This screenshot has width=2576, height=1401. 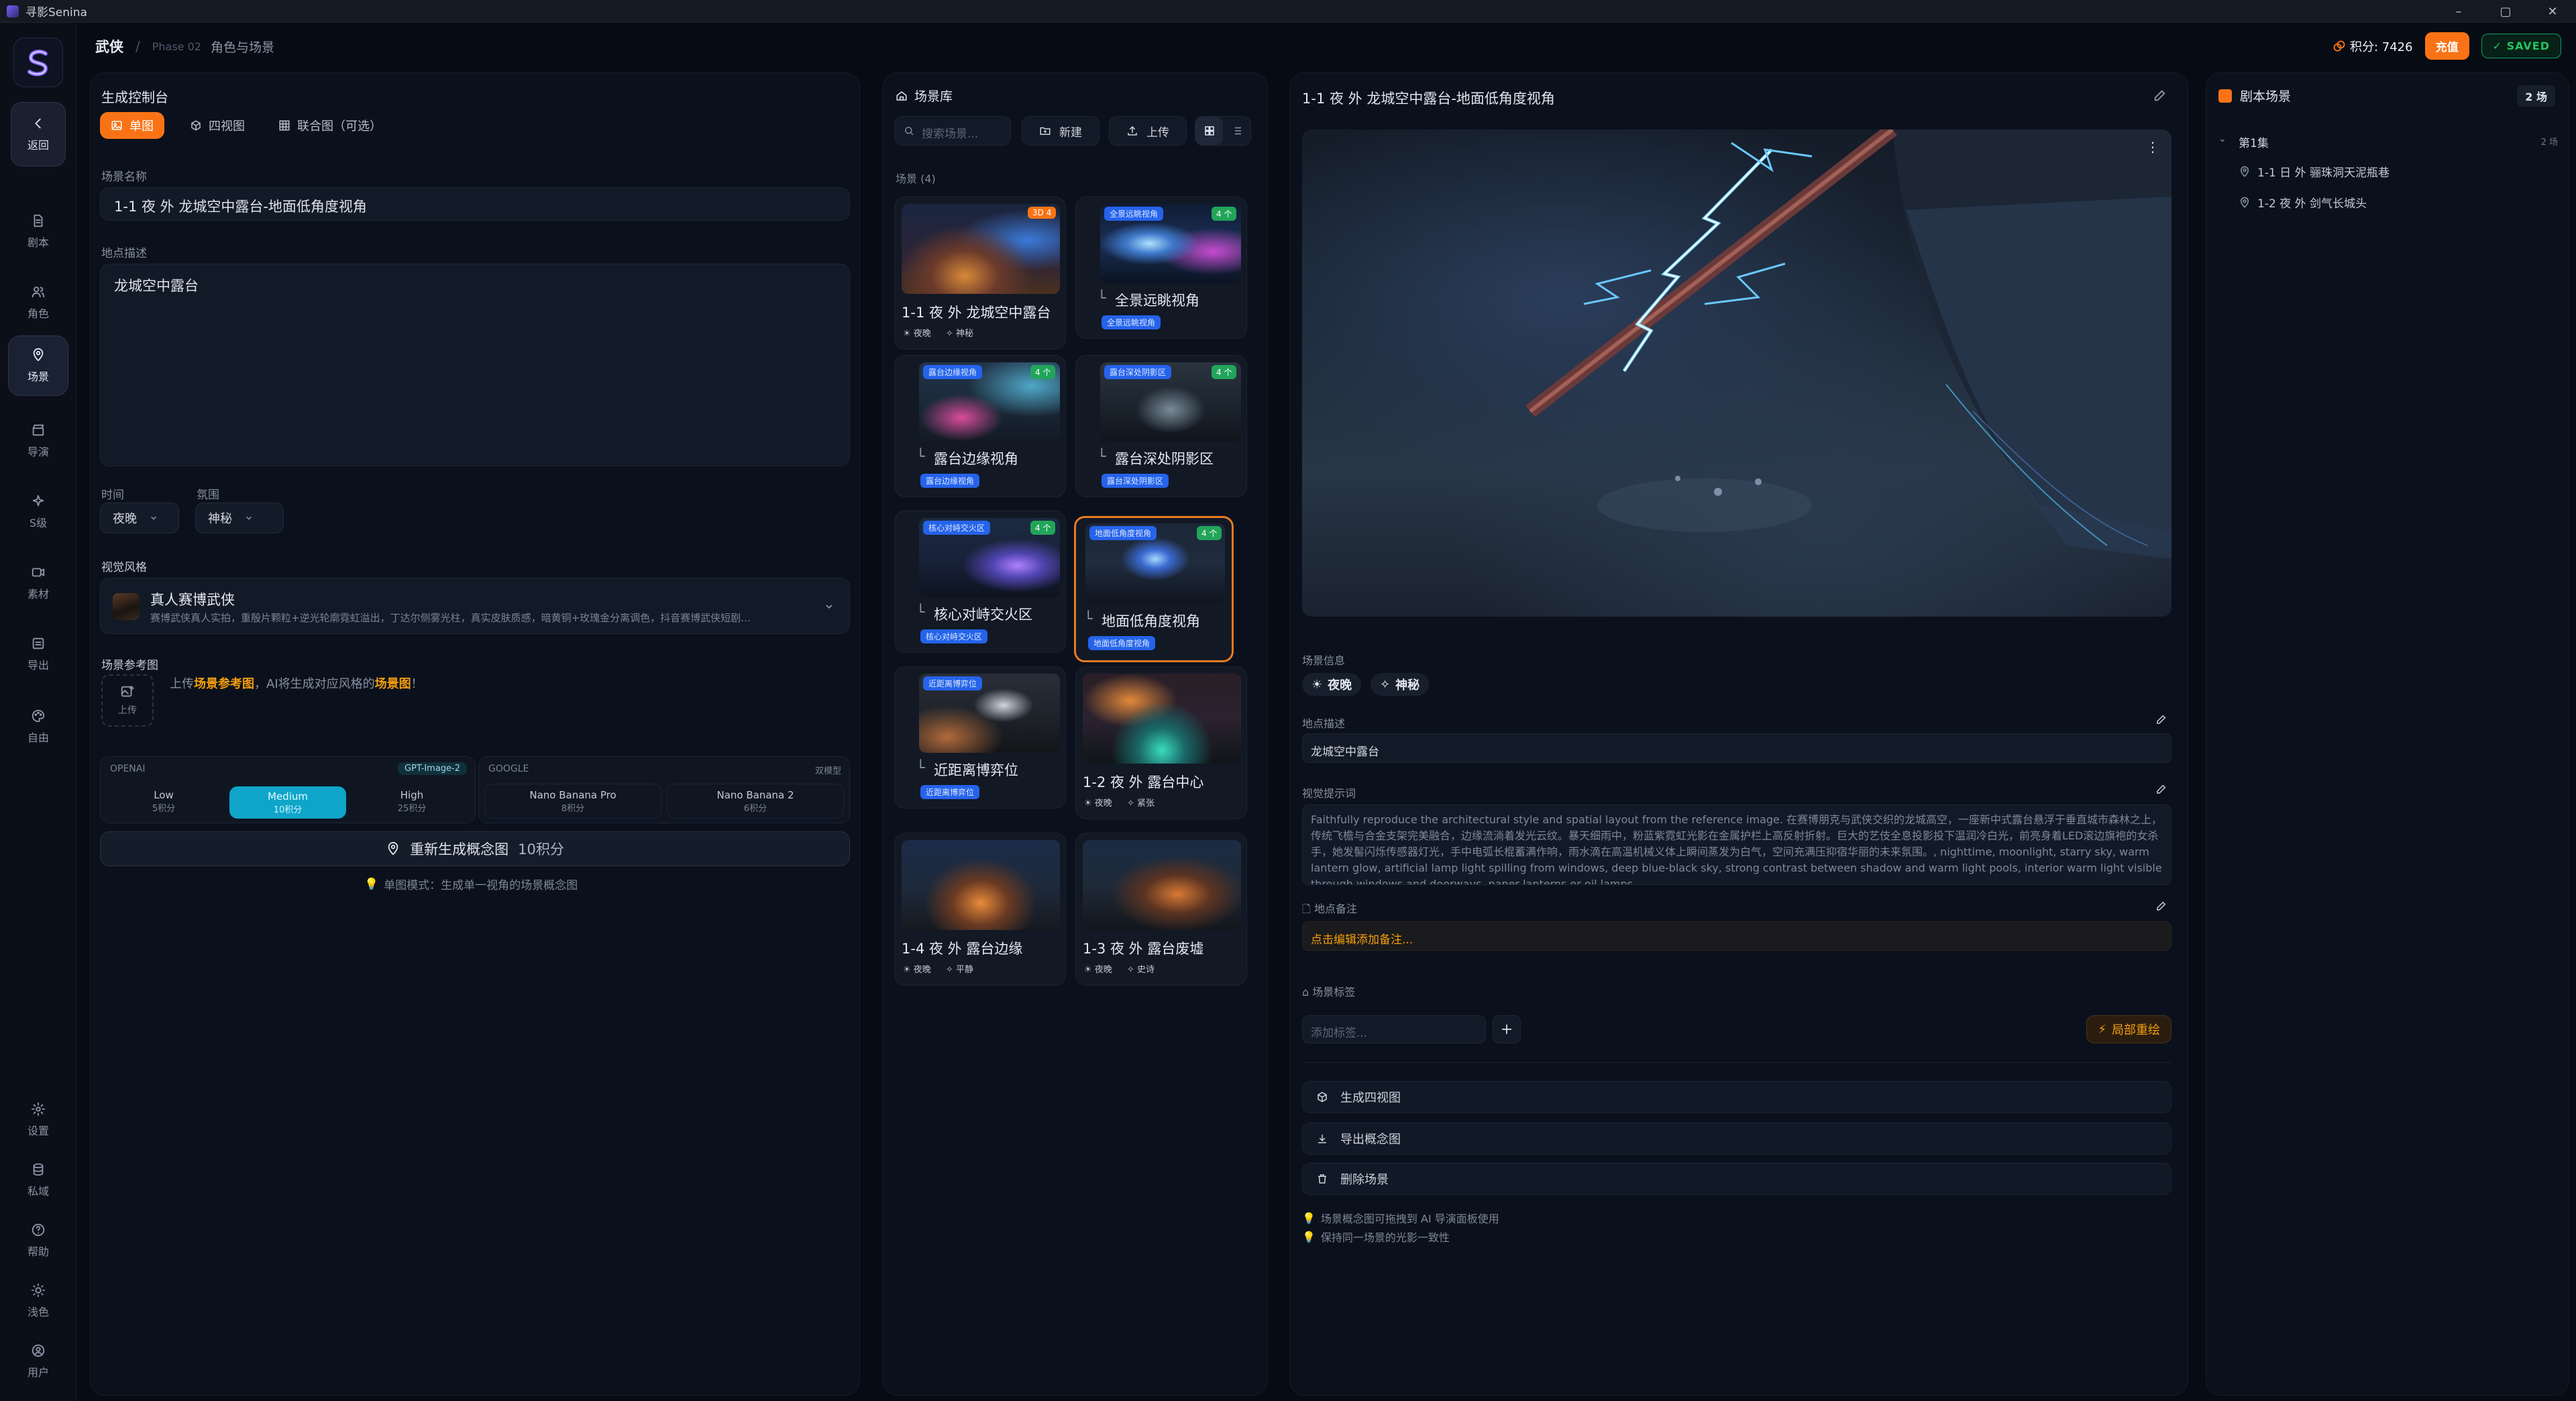 I want to click on viewpoint-tag: 全景远眺视角, so click(x=1131, y=322).